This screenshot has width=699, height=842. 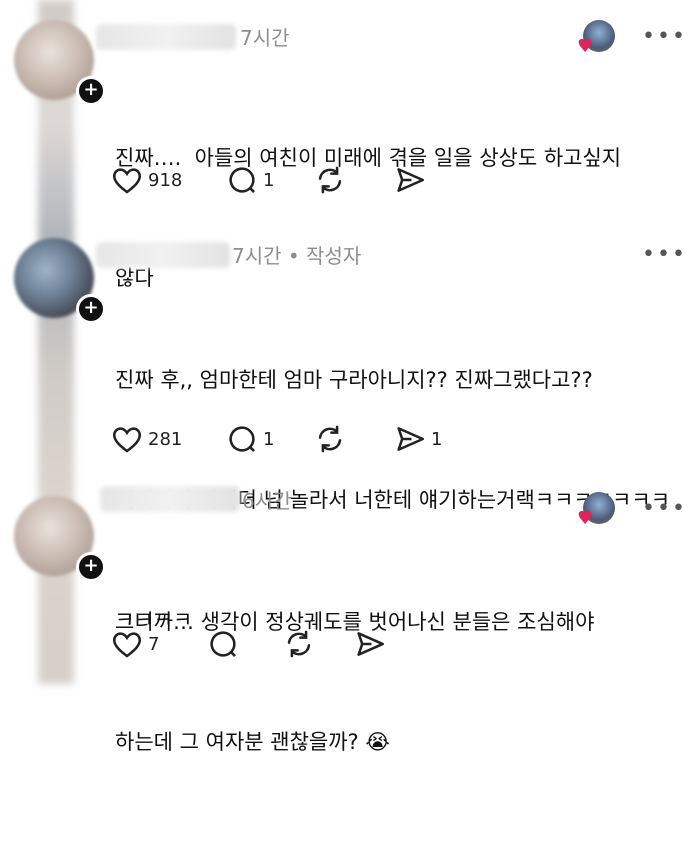 What do you see at coordinates (437, 439) in the screenshot?
I see `share-count: 1` at bounding box center [437, 439].